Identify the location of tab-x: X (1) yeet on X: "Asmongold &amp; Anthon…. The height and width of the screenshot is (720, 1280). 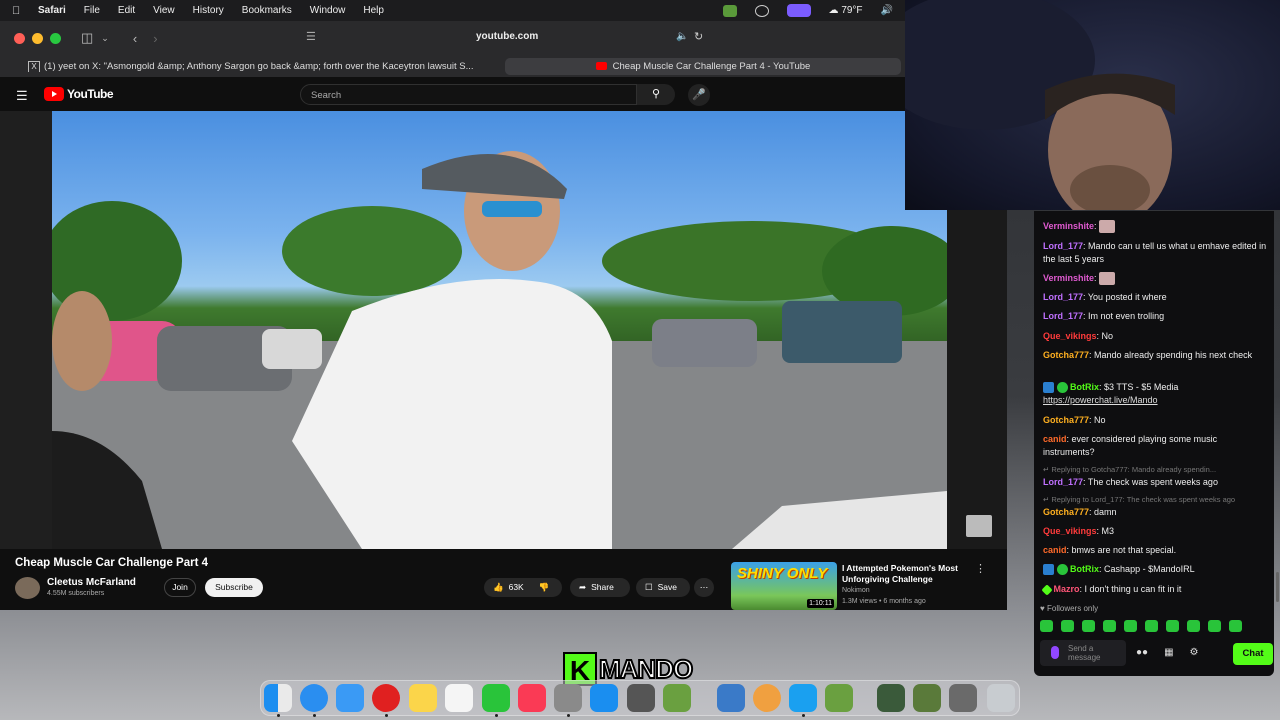
(252, 66).